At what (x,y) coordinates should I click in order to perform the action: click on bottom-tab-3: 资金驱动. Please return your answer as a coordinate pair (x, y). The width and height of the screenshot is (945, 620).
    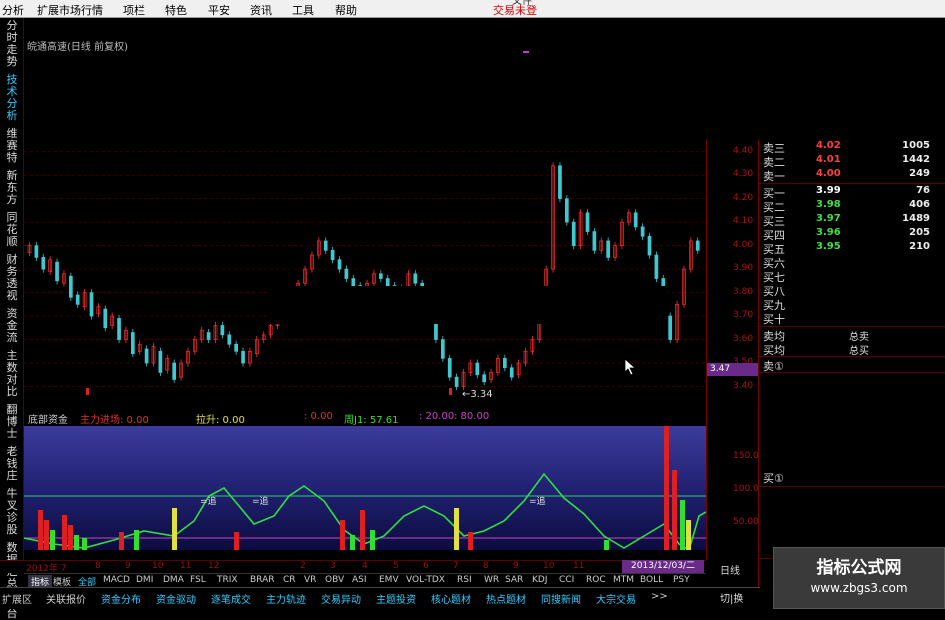
    Looking at the image, I should click on (176, 598).